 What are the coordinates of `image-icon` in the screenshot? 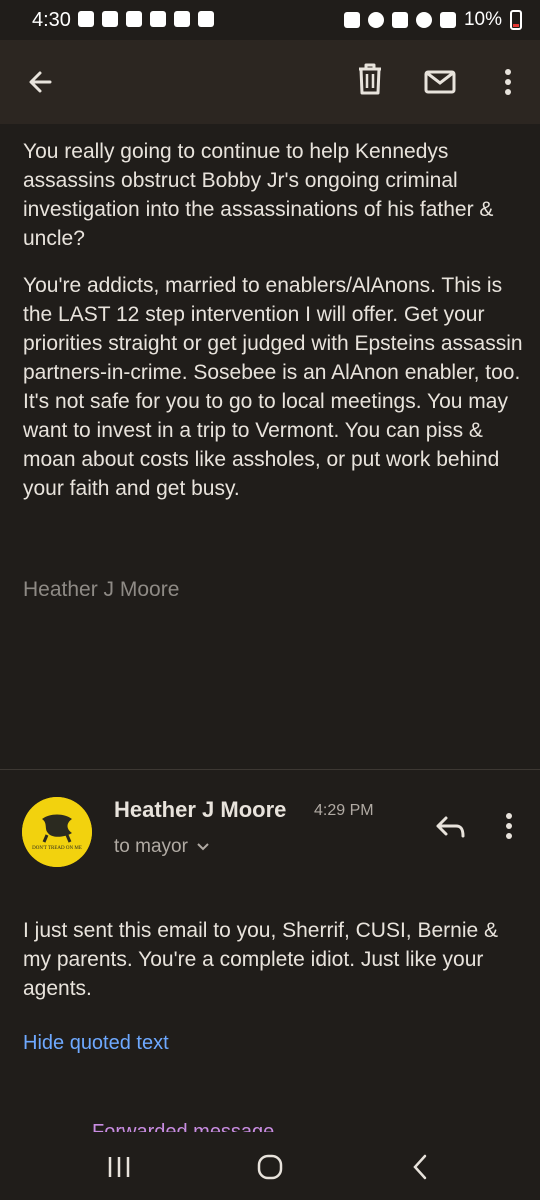 It's located at (206, 19).